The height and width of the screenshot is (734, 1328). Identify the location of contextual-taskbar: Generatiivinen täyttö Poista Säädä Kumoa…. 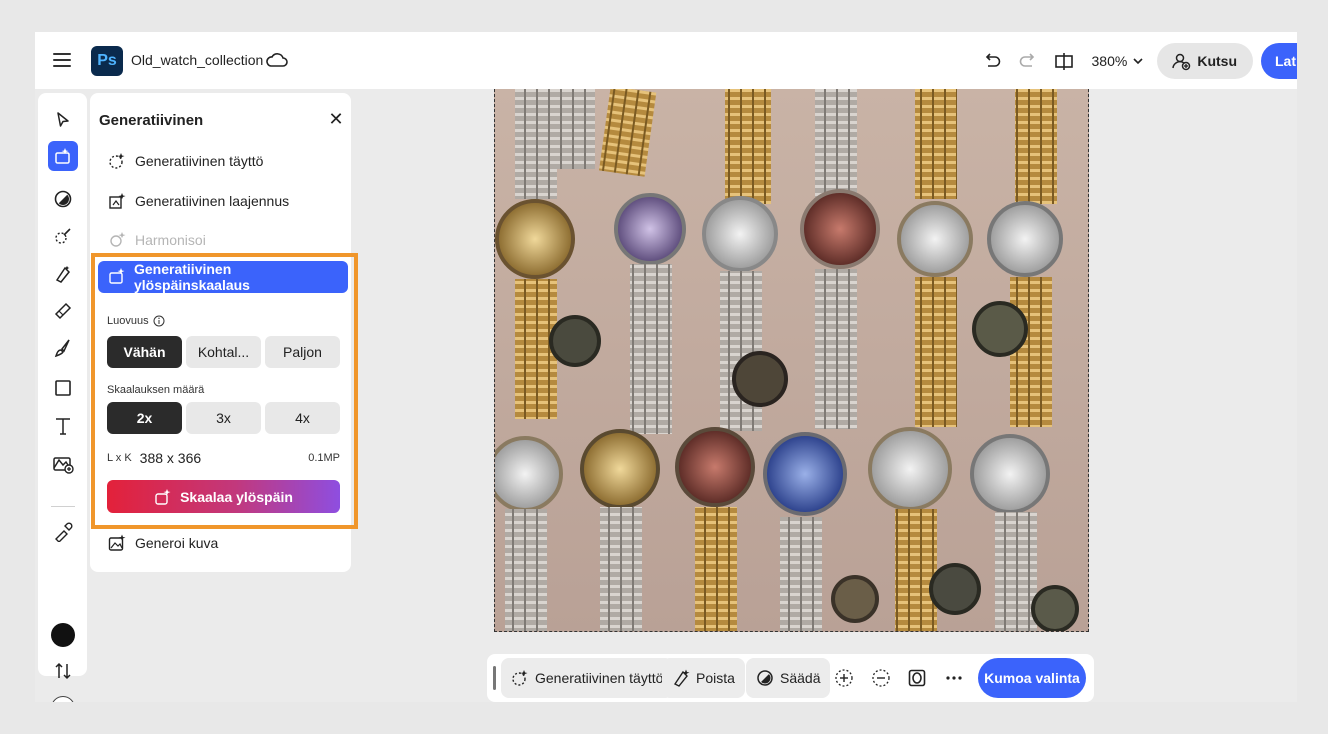
(790, 678).